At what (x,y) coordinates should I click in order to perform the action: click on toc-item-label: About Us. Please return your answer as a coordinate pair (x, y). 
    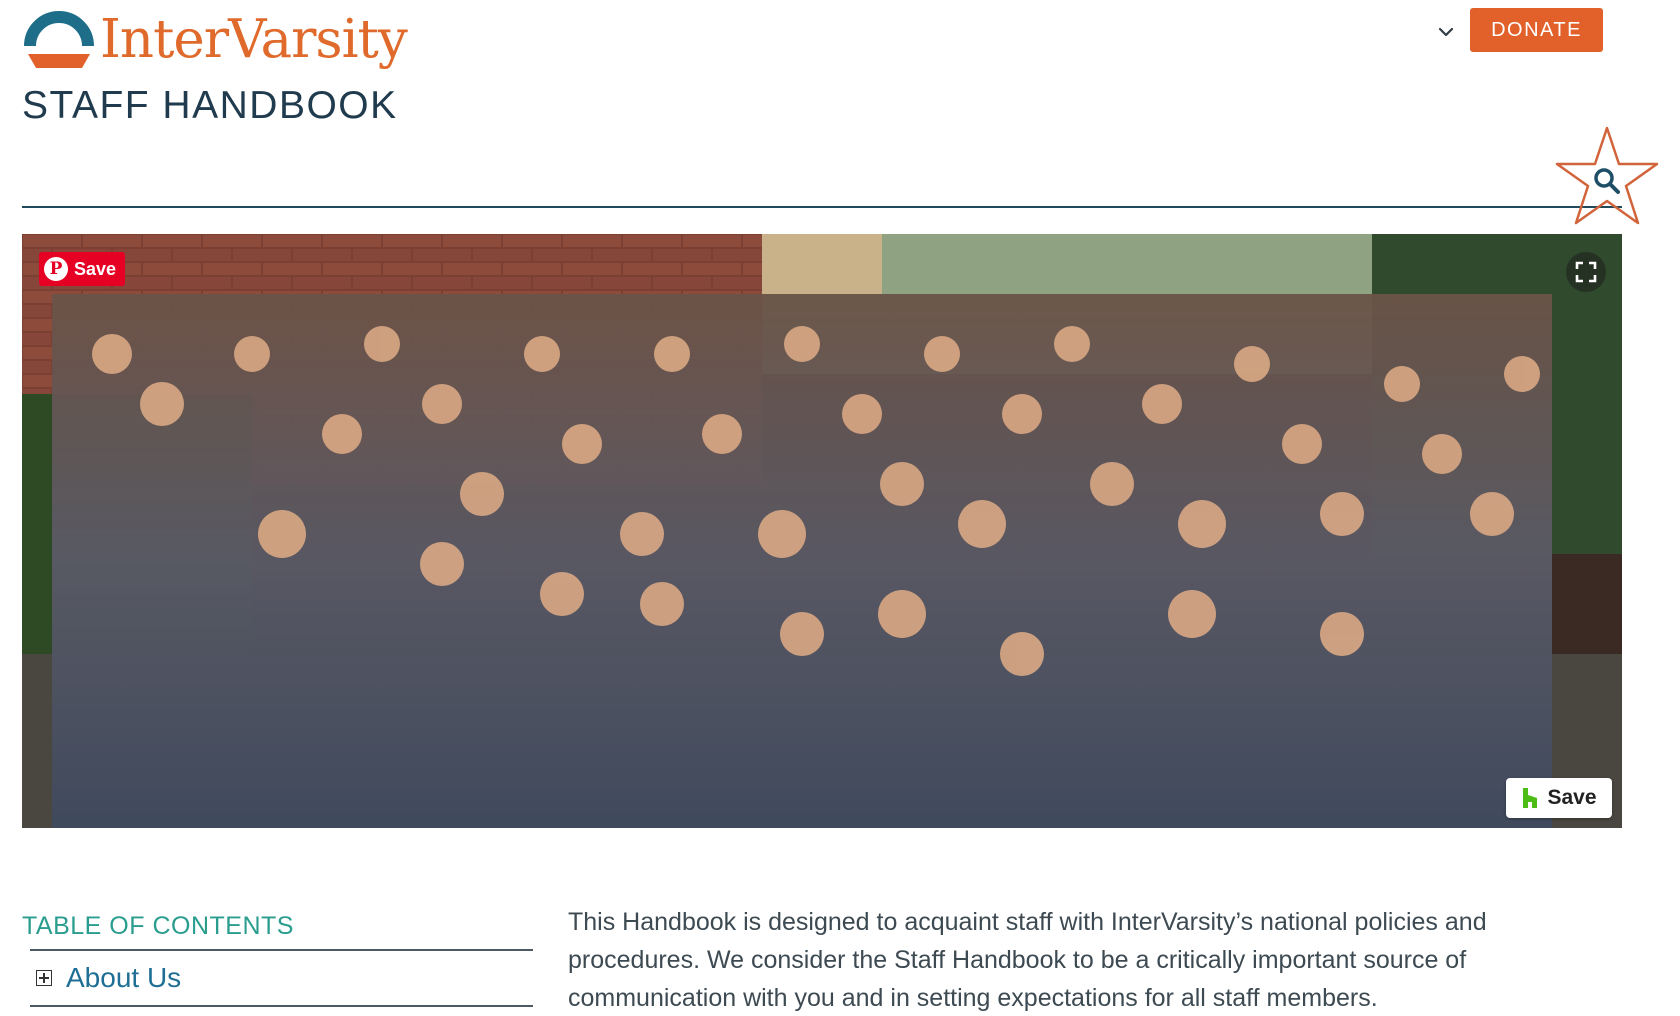
    Looking at the image, I should click on (123, 978).